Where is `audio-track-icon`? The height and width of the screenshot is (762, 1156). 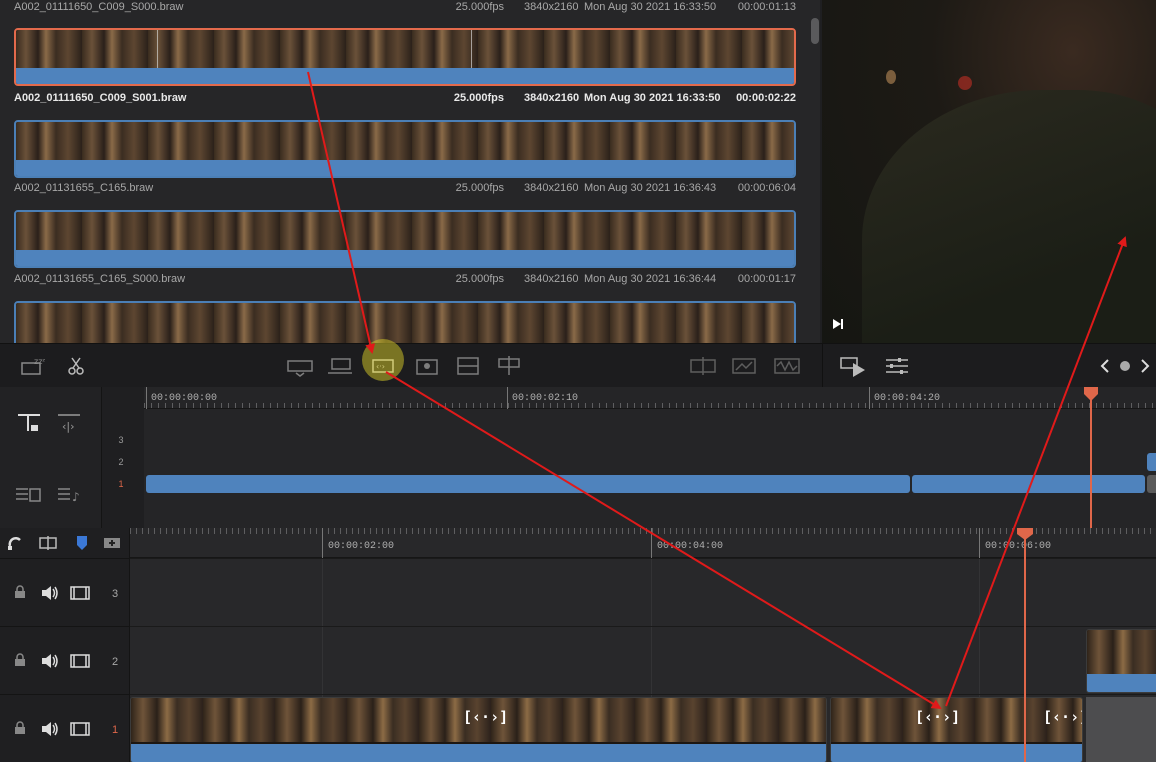 audio-track-icon is located at coordinates (28, 496).